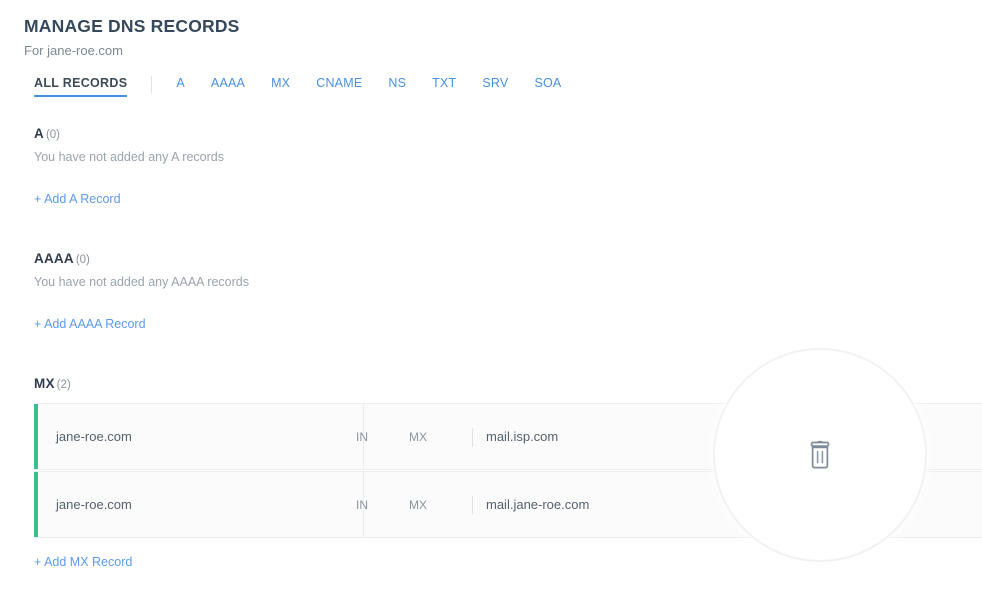  Describe the element at coordinates (81, 86) in the screenshot. I see `tab-all-records: ALL RECORDS` at that location.